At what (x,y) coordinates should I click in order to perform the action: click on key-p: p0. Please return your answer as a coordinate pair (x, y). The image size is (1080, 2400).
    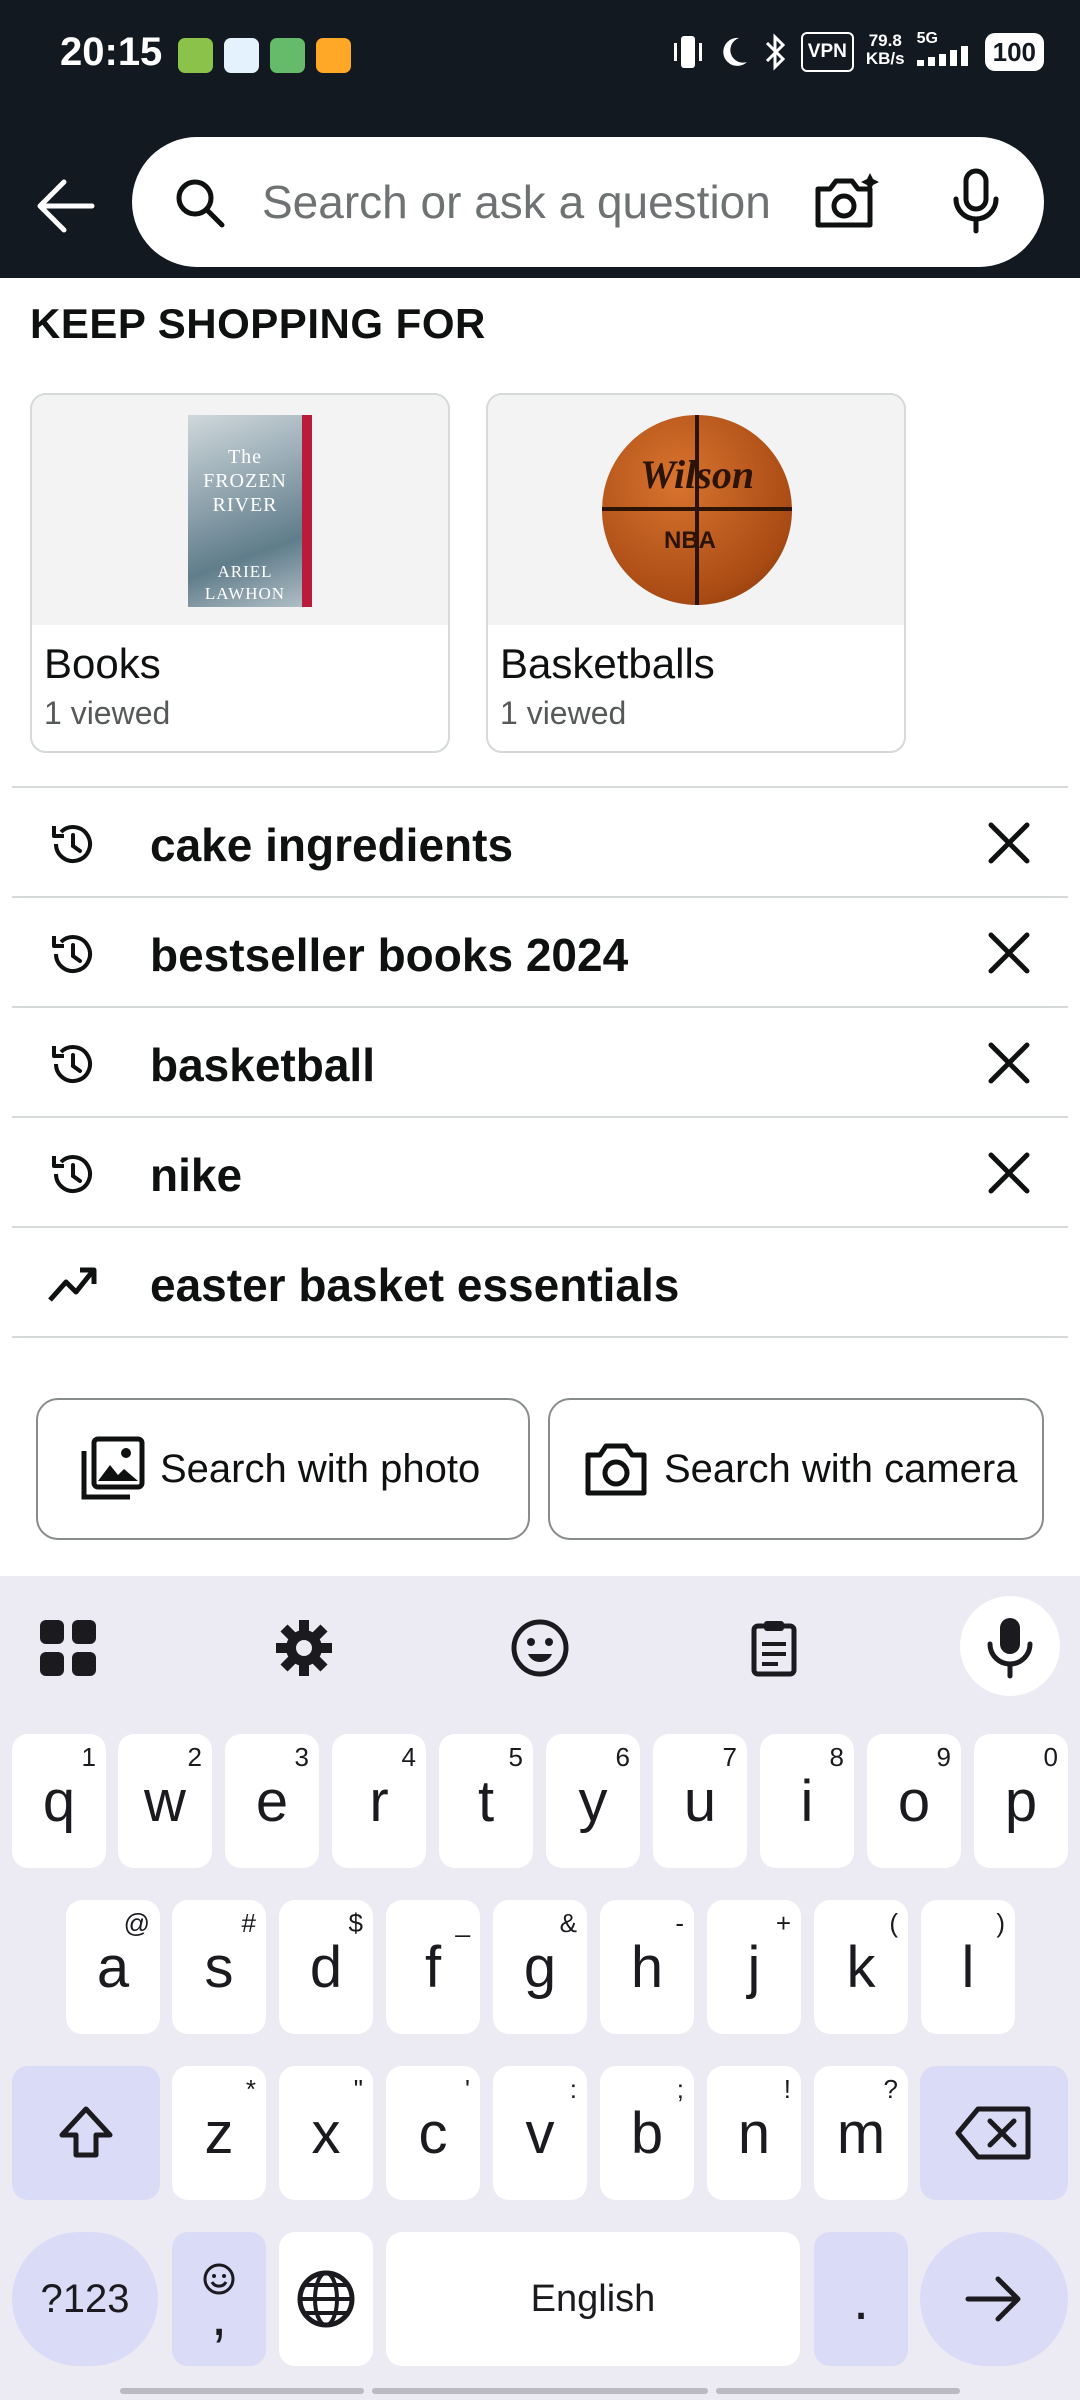
    Looking at the image, I should click on (1021, 1801).